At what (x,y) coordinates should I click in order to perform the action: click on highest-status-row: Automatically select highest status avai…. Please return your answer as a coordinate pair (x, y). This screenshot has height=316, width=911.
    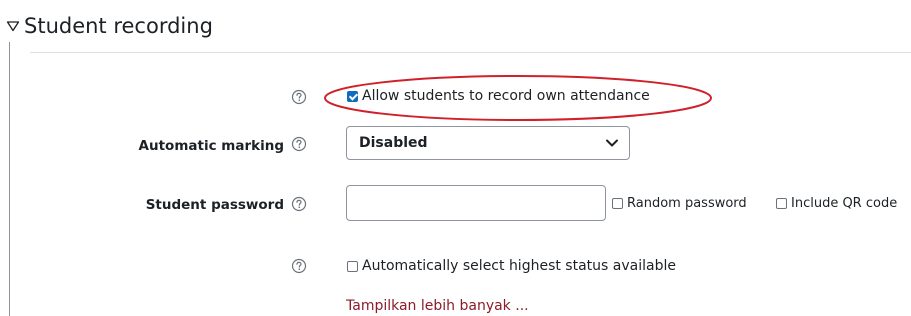
    Looking at the image, I should click on (455, 268).